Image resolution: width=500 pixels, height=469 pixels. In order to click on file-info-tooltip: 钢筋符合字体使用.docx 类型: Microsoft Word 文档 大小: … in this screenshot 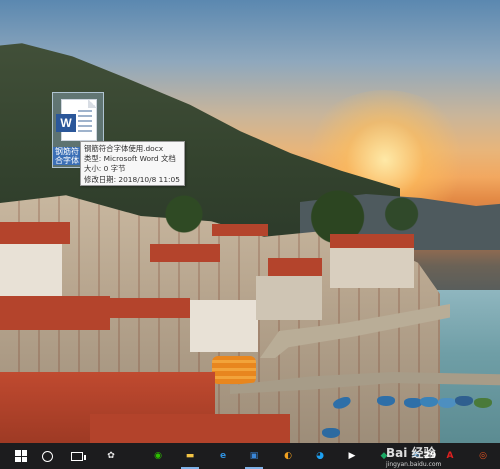, I will do `click(132, 163)`.